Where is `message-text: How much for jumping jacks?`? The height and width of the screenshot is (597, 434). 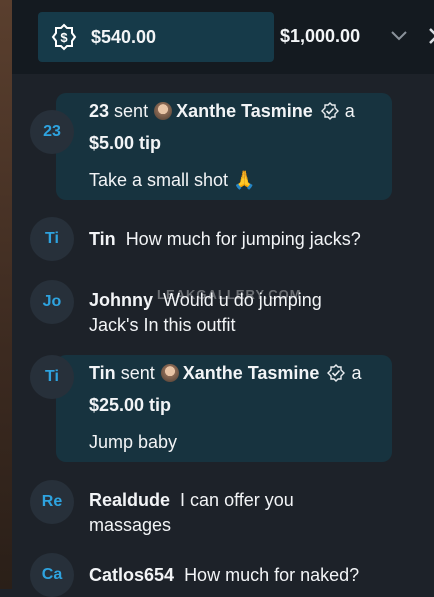 message-text: How much for jumping jacks? is located at coordinates (243, 239).